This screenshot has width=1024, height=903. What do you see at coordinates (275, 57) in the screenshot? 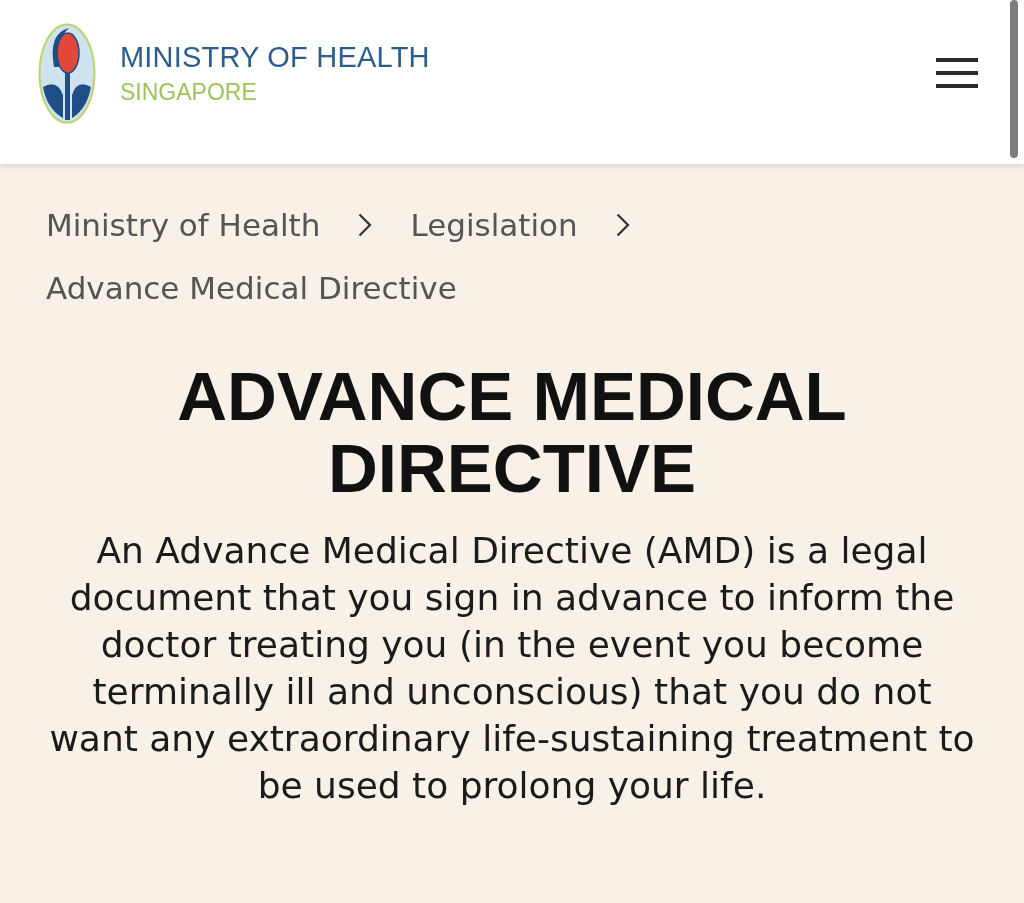
I see `logo-title: MINISTRY OF HEALTH` at bounding box center [275, 57].